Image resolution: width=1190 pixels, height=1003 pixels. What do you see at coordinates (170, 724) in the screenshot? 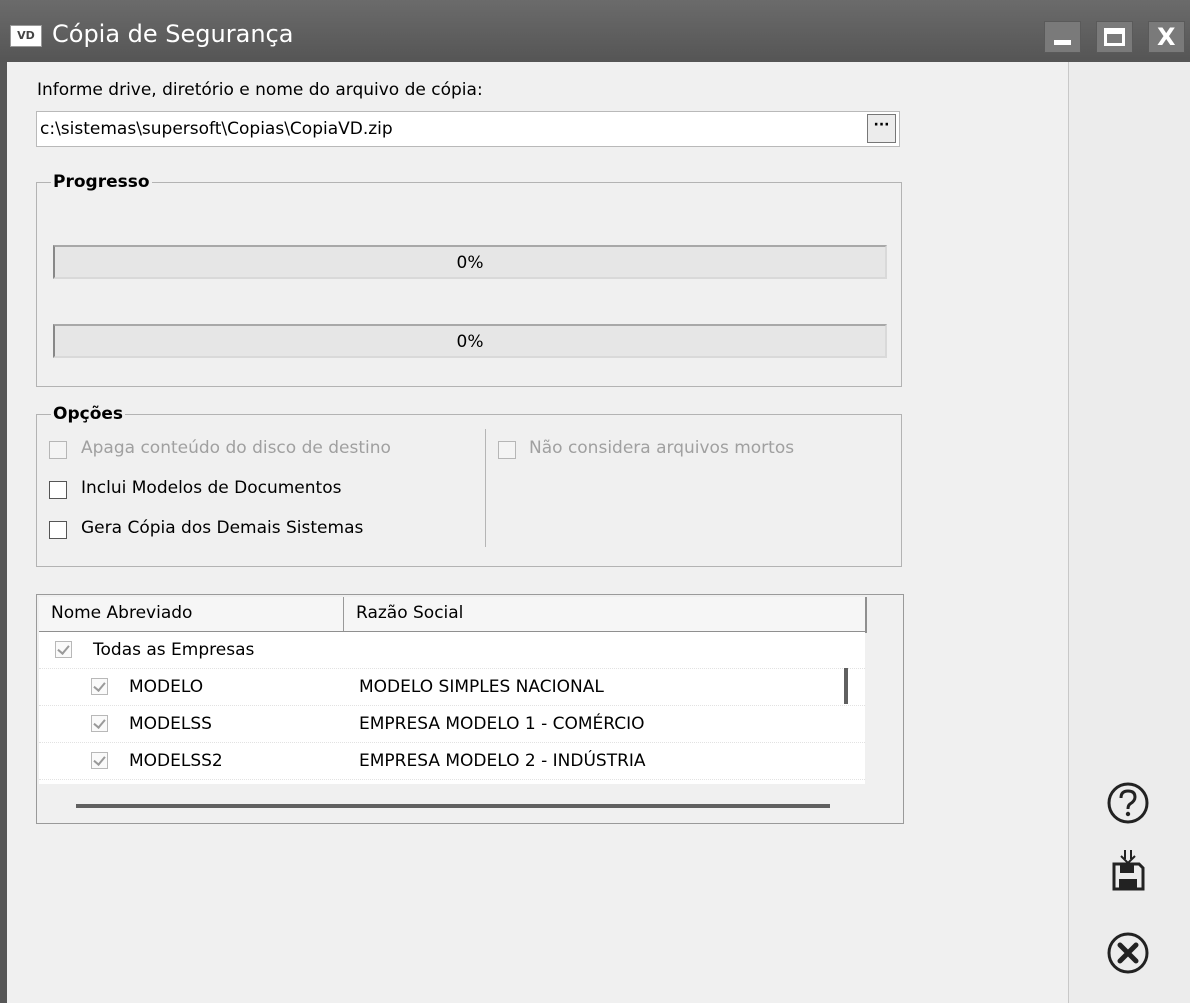
I see `row-short-name: MODELSS` at bounding box center [170, 724].